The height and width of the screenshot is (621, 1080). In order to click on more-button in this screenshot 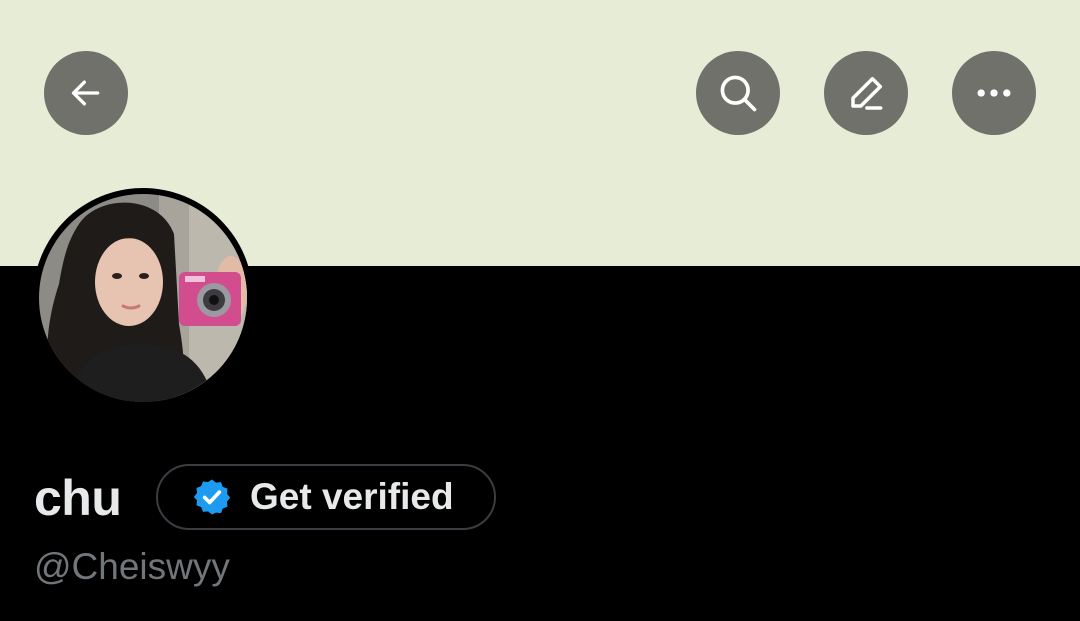, I will do `click(994, 93)`.